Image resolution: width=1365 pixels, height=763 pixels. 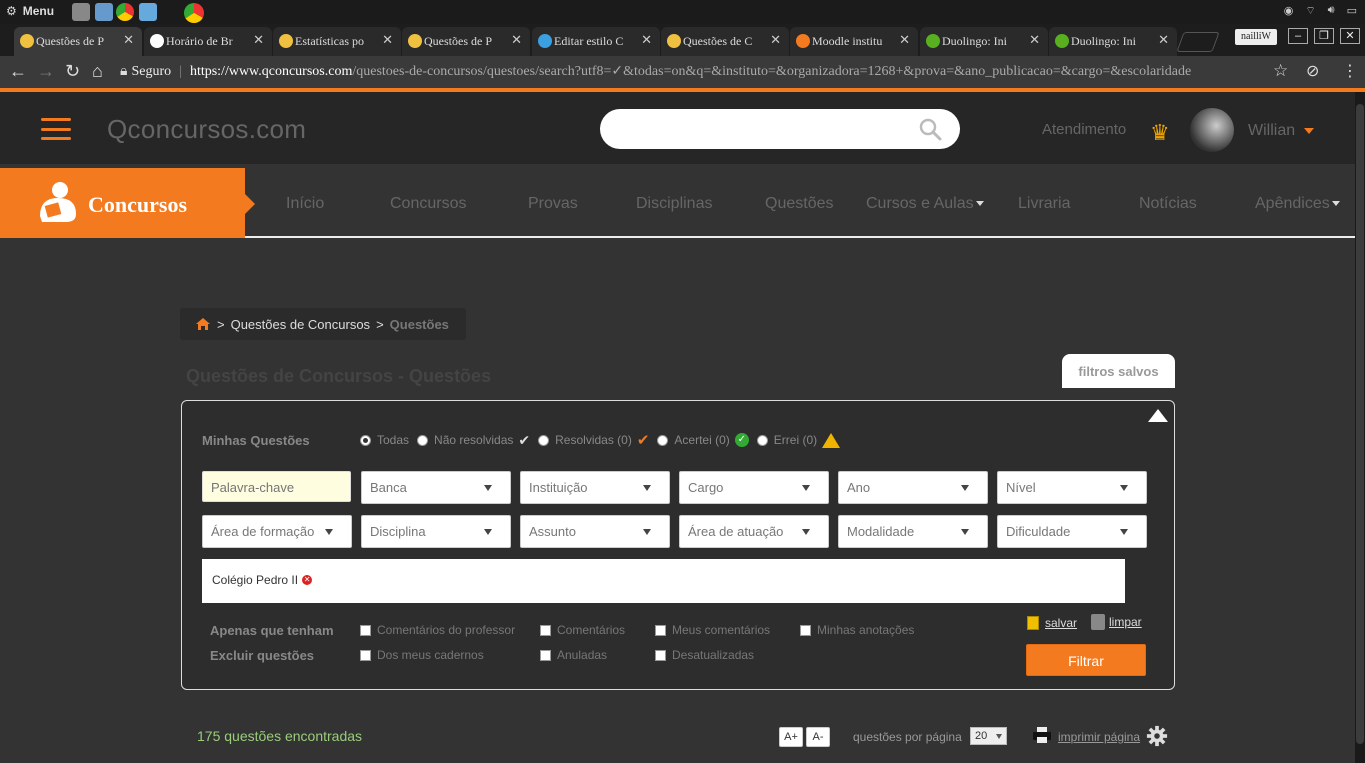 I want to click on nav-inicio: Início, so click(x=305, y=204).